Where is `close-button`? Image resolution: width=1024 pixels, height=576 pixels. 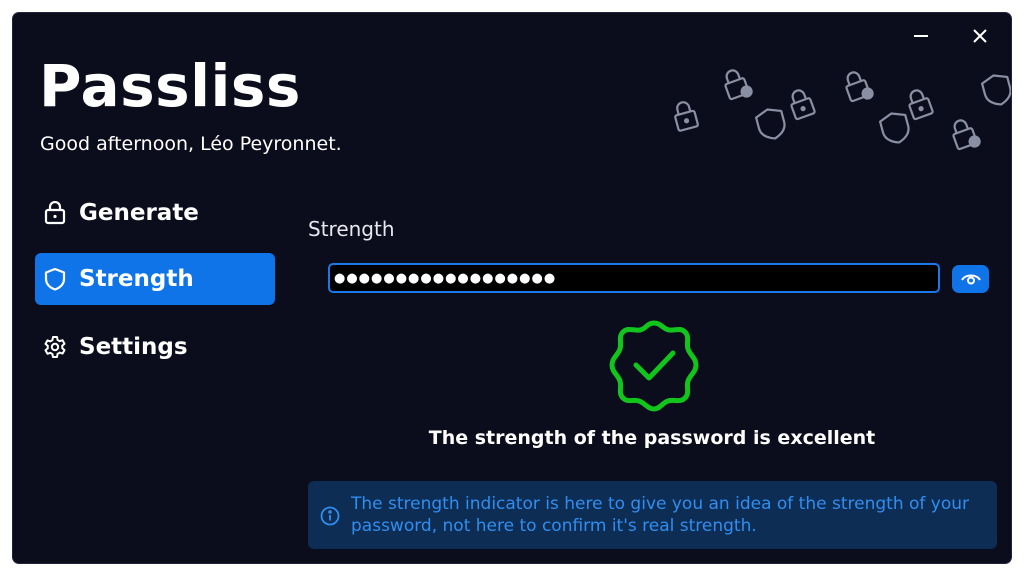
close-button is located at coordinates (980, 36).